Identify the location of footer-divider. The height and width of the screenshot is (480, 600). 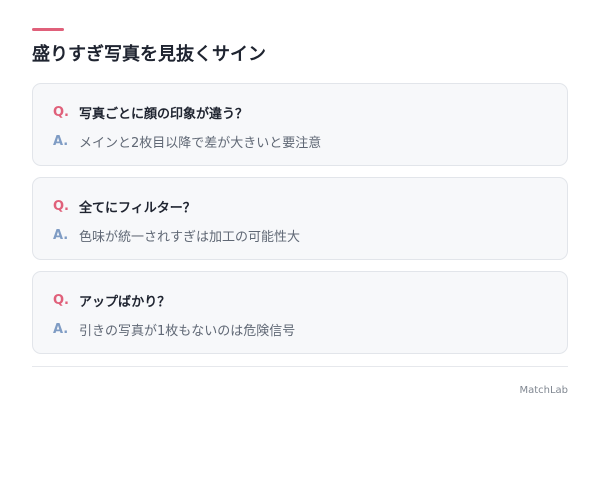
(300, 366).